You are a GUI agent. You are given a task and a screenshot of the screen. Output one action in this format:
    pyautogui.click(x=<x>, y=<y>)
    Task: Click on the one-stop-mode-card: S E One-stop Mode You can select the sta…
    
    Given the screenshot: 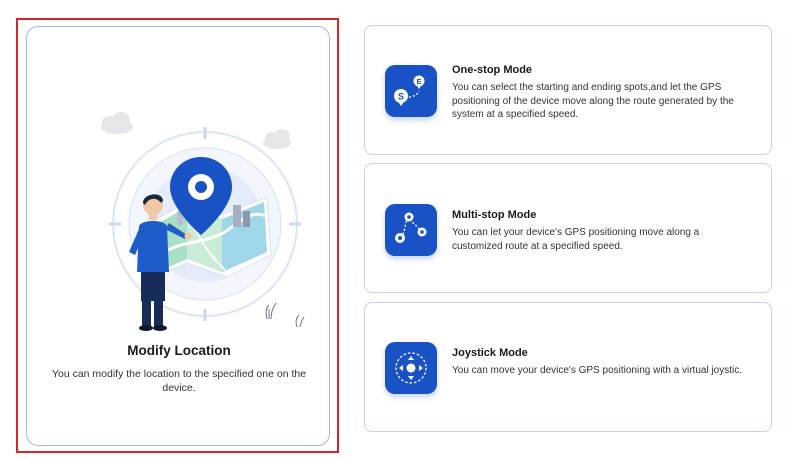 What is the action you would take?
    pyautogui.click(x=568, y=90)
    